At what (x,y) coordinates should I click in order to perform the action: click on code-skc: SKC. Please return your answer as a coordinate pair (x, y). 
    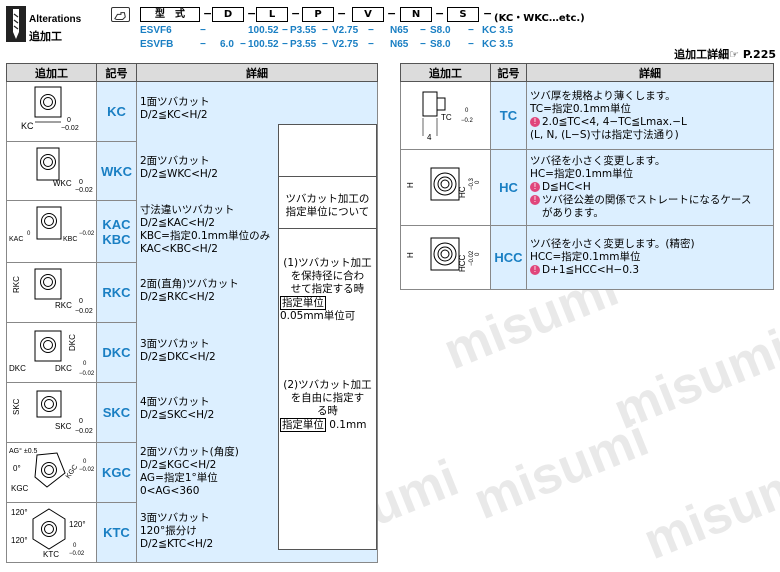
    Looking at the image, I should click on (116, 412).